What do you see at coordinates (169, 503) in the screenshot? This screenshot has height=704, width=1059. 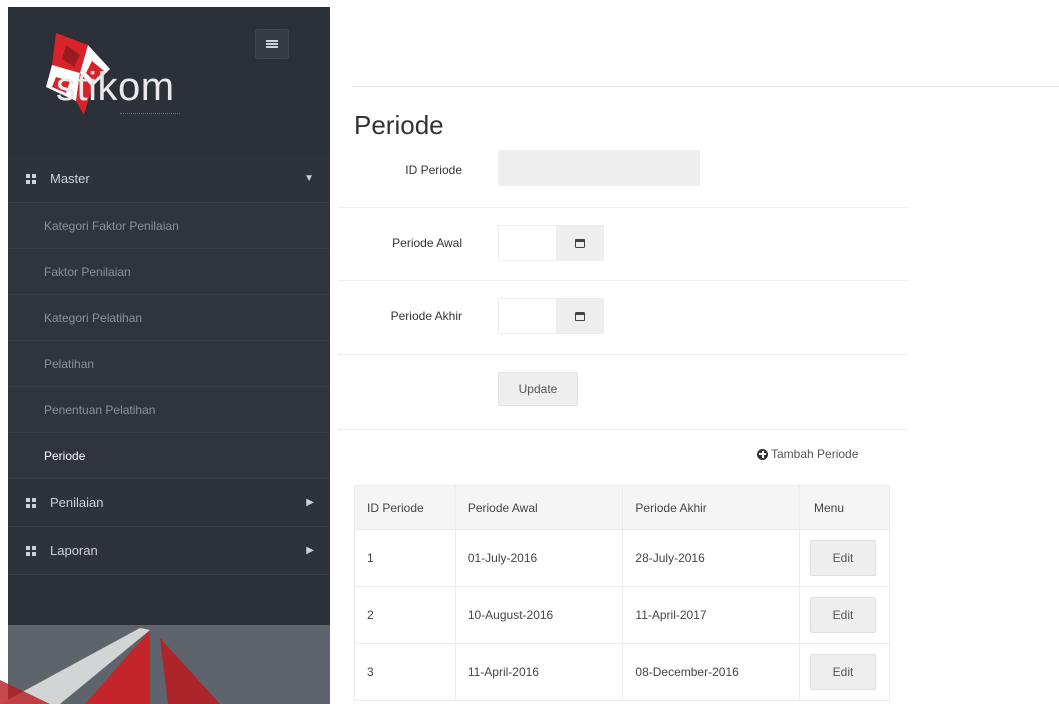 I see `sidebar-item-penilaian: Penilaian ▶` at bounding box center [169, 503].